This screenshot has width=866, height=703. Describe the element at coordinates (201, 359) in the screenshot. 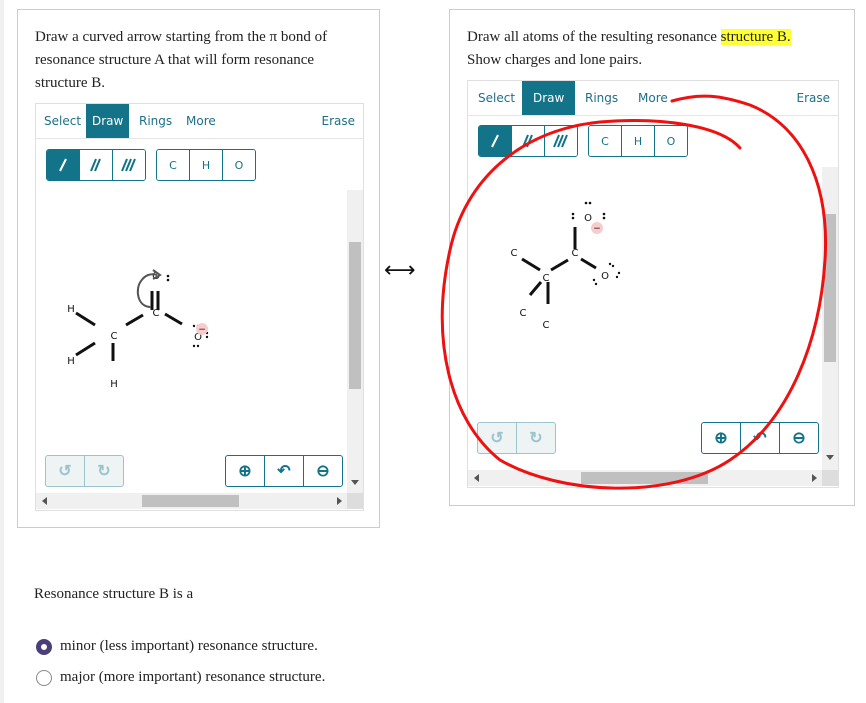

I see `structure-a-canvas: H H H C C O O −` at that location.